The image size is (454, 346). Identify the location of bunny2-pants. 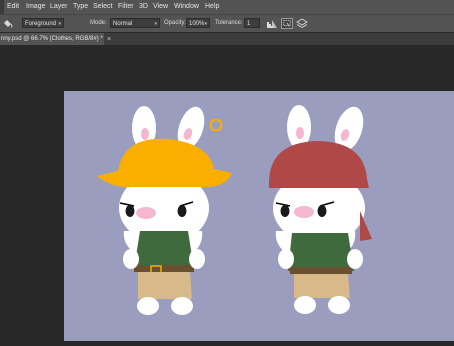
(322, 286).